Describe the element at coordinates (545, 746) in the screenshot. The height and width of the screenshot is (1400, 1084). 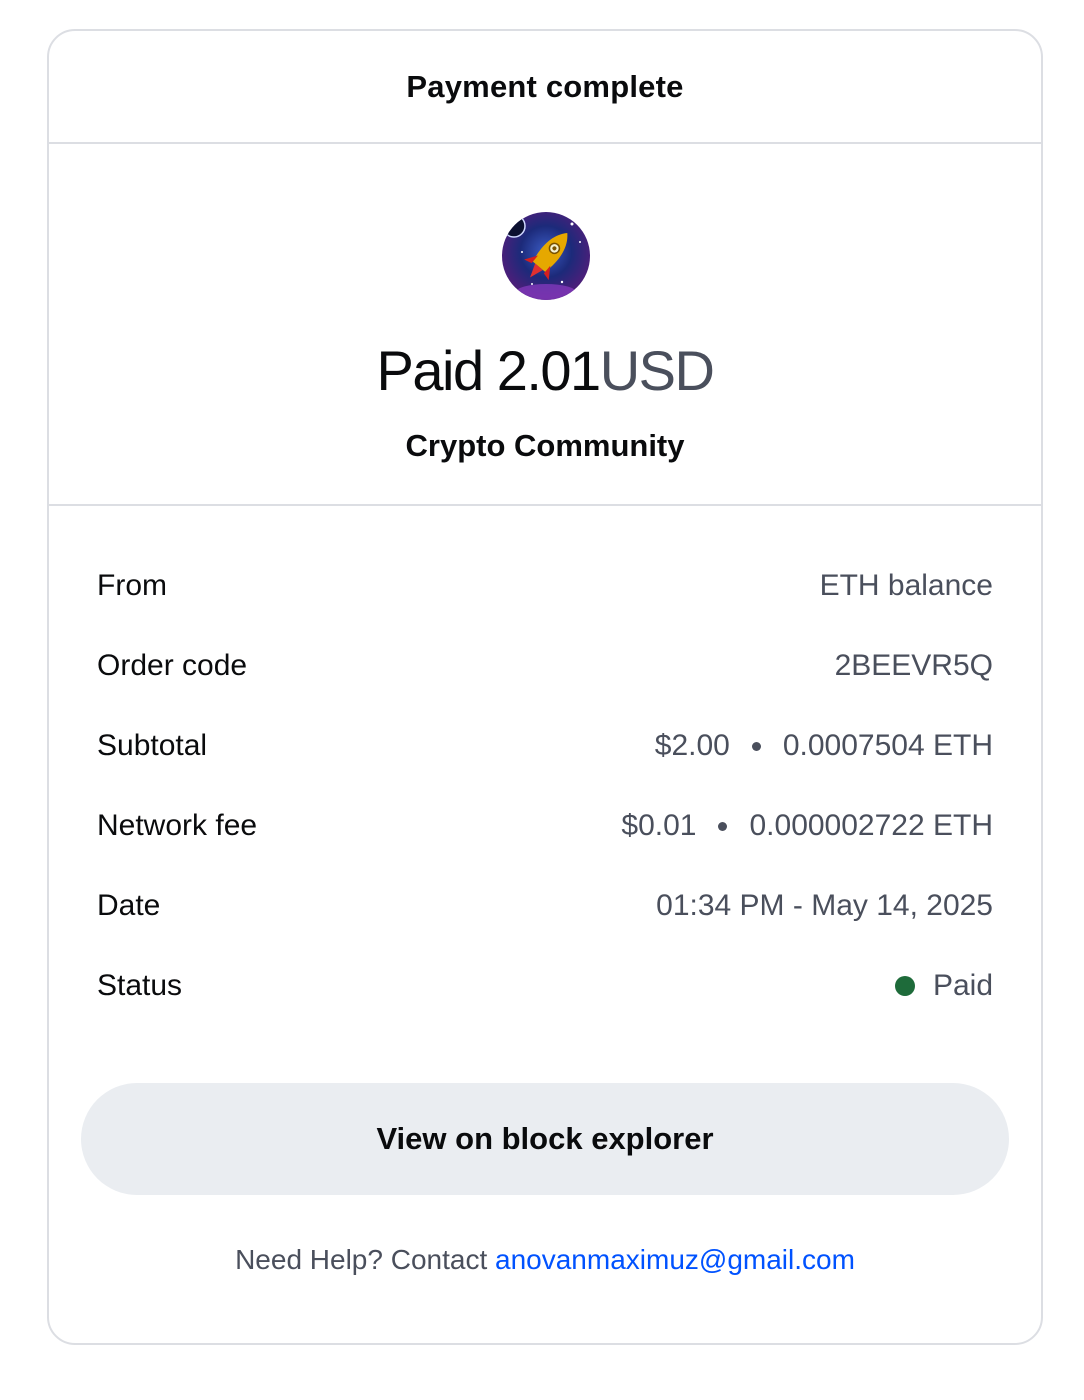
I see `detail-row-subtotal: Subtotal $2.00 0.0007504 ETH` at that location.